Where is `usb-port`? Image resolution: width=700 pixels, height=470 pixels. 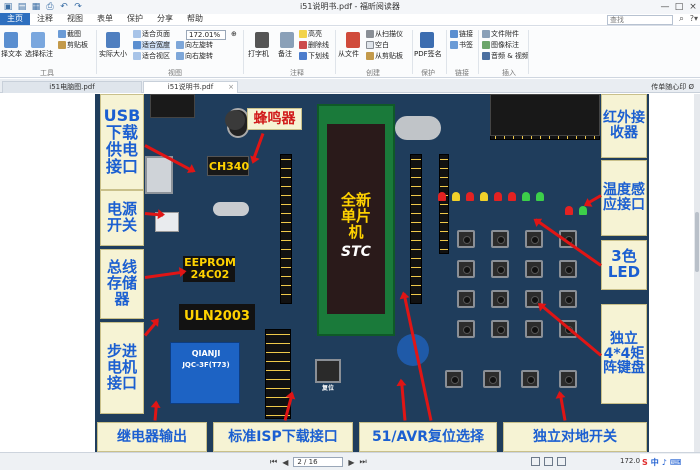 usb-port is located at coordinates (159, 175).